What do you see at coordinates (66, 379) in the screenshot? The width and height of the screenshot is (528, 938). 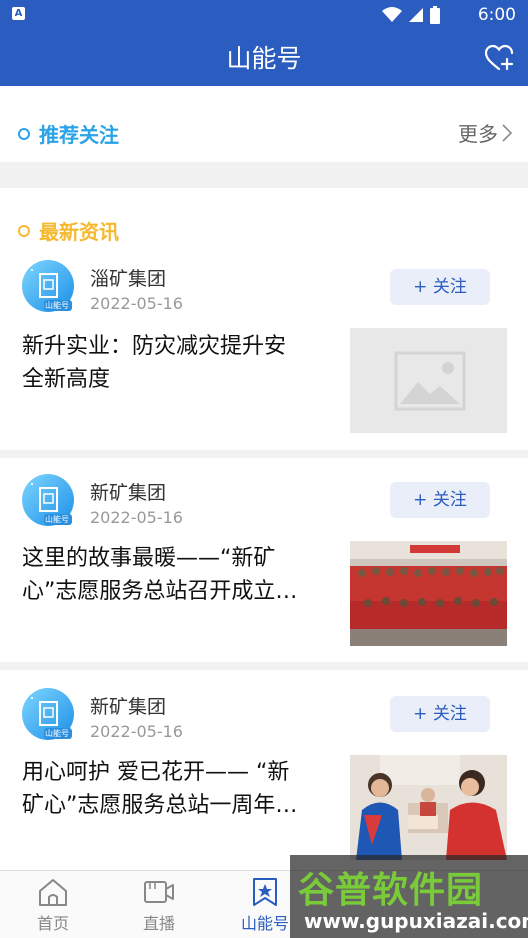 I see `headline-line: 全新高度` at bounding box center [66, 379].